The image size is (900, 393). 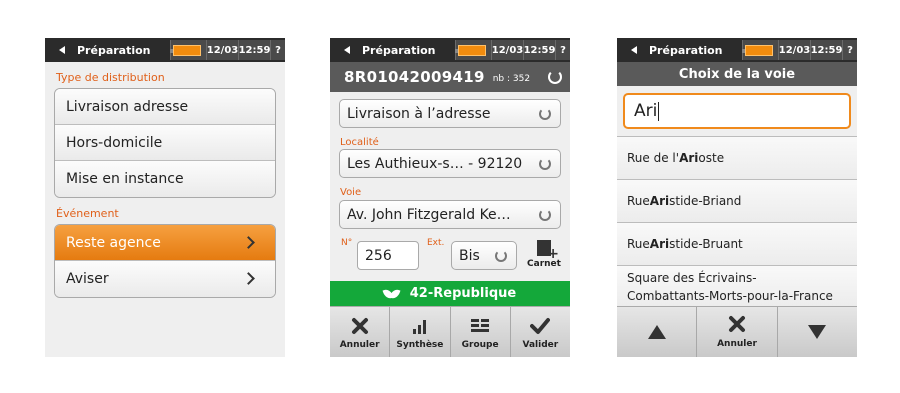 I want to click on group-button: Groupe, so click(x=481, y=332).